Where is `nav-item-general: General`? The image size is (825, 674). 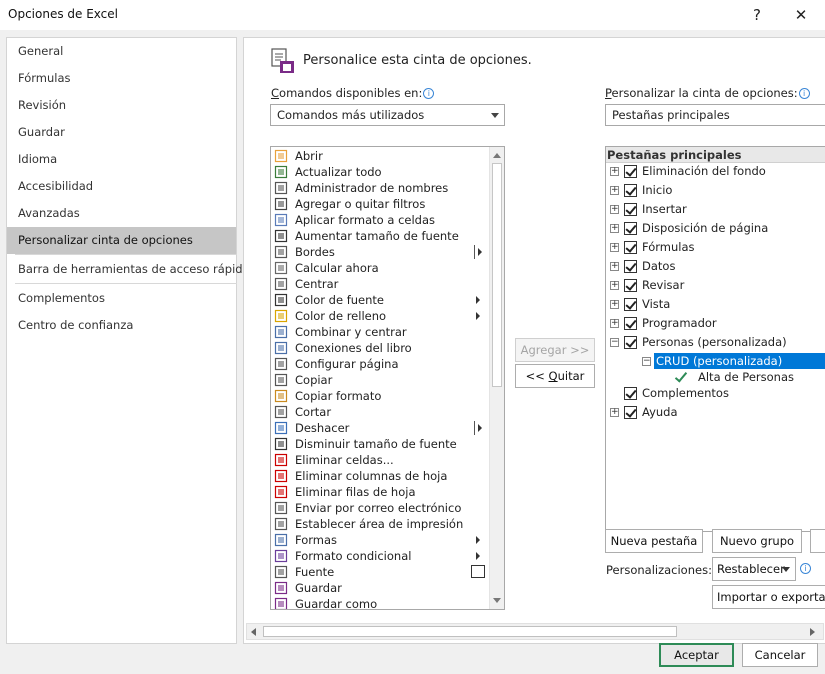
nav-item-general: General is located at coordinates (121, 51).